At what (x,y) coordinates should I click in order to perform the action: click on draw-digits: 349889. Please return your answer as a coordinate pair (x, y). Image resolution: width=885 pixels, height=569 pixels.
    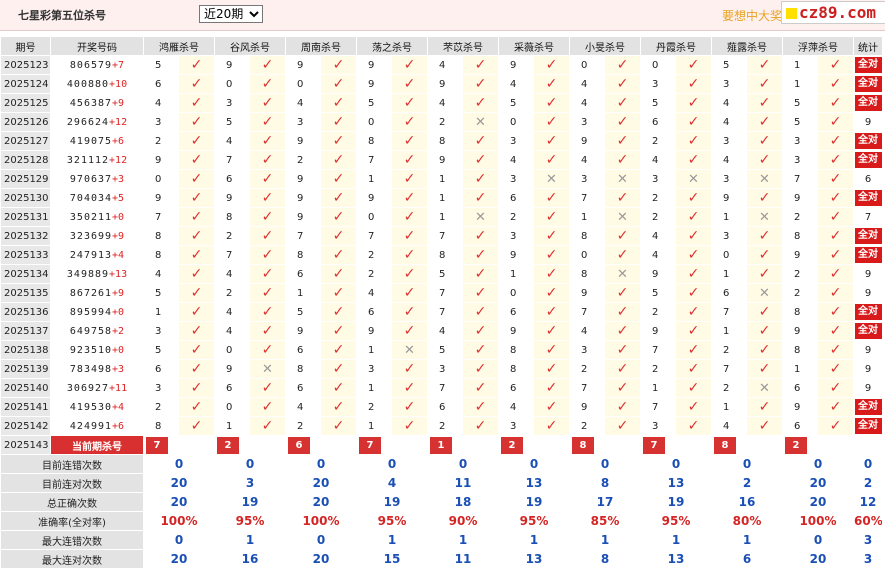
    Looking at the image, I should click on (88, 274).